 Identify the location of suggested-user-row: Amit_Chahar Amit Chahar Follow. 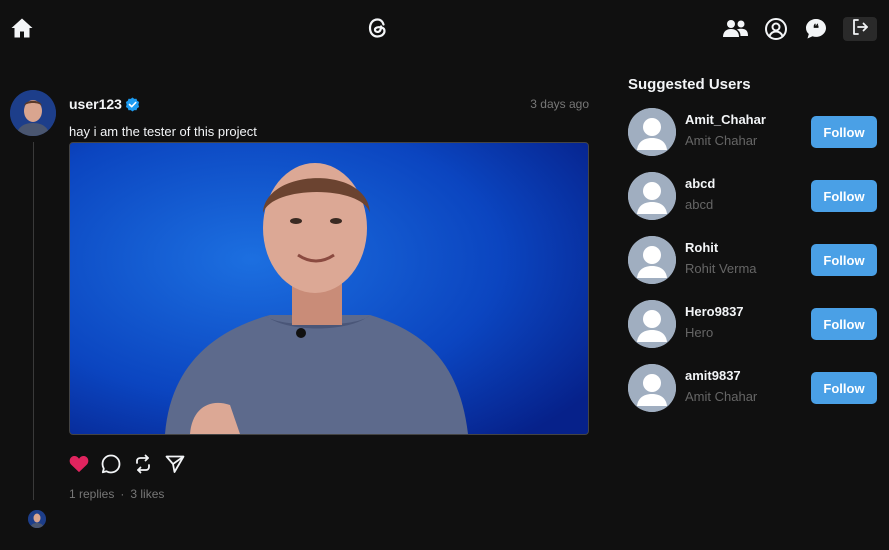
(753, 140).